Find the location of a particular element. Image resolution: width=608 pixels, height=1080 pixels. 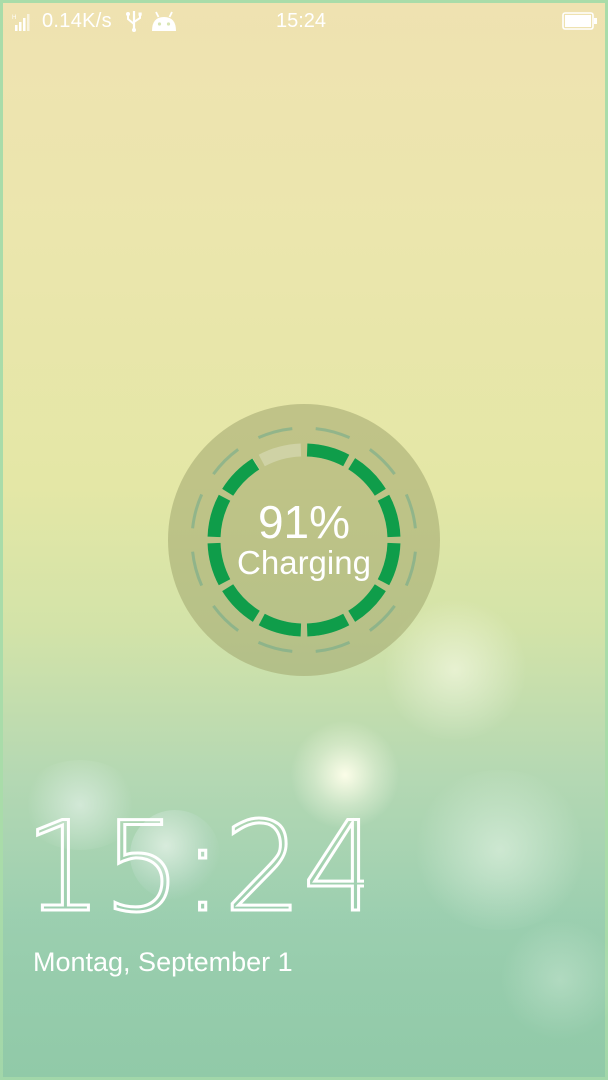

svg-text: H is located at coordinates (14, 18).